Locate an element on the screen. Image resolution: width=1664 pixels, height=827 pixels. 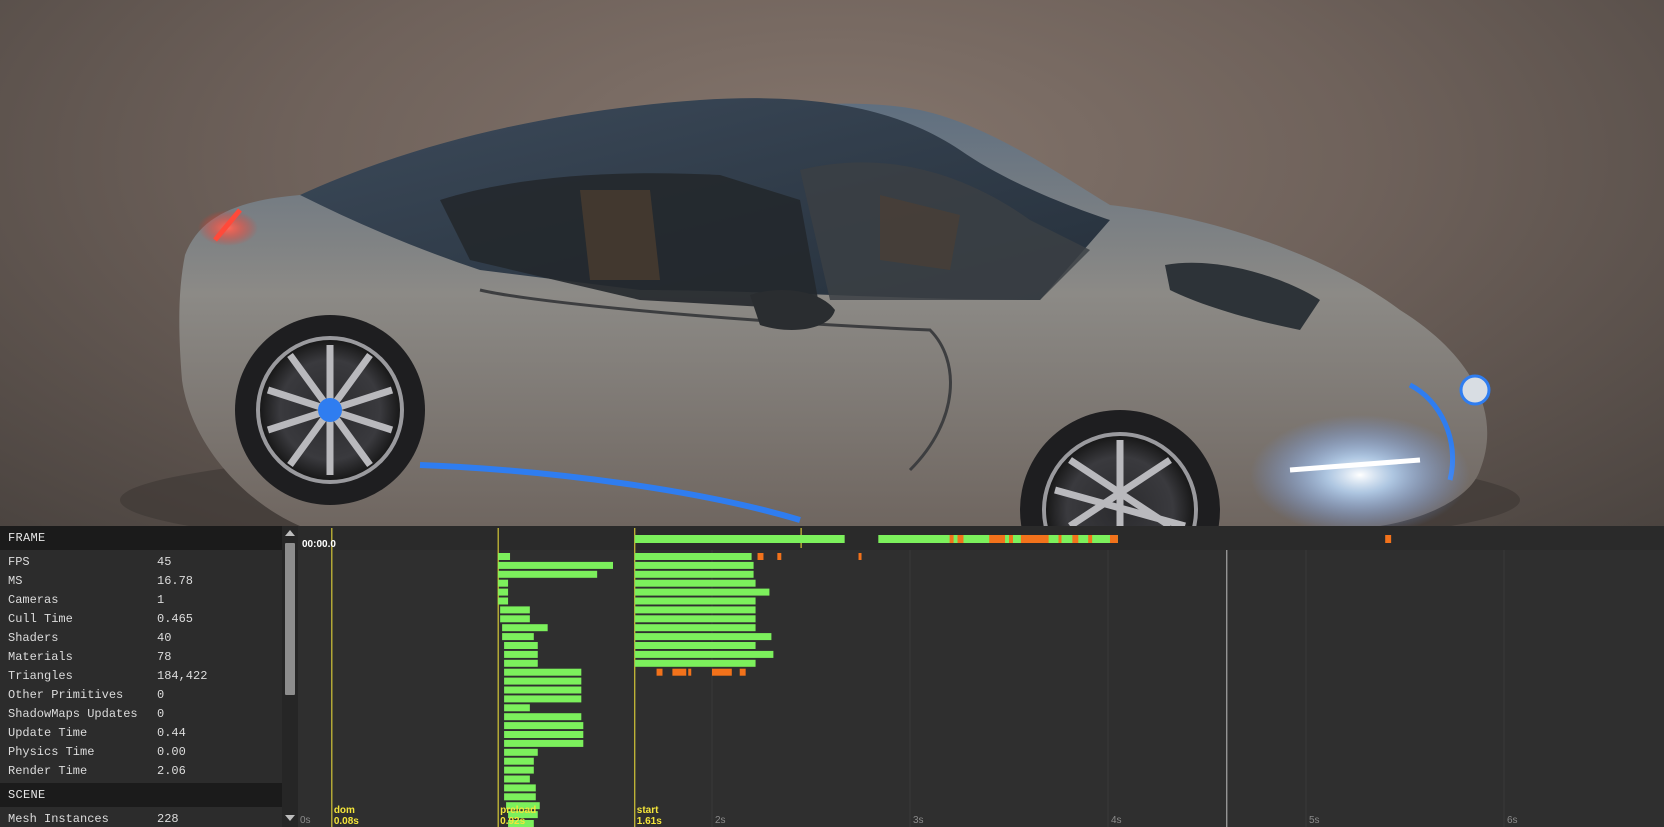
stat-label: Other Primitives is located at coordinates (66, 695).